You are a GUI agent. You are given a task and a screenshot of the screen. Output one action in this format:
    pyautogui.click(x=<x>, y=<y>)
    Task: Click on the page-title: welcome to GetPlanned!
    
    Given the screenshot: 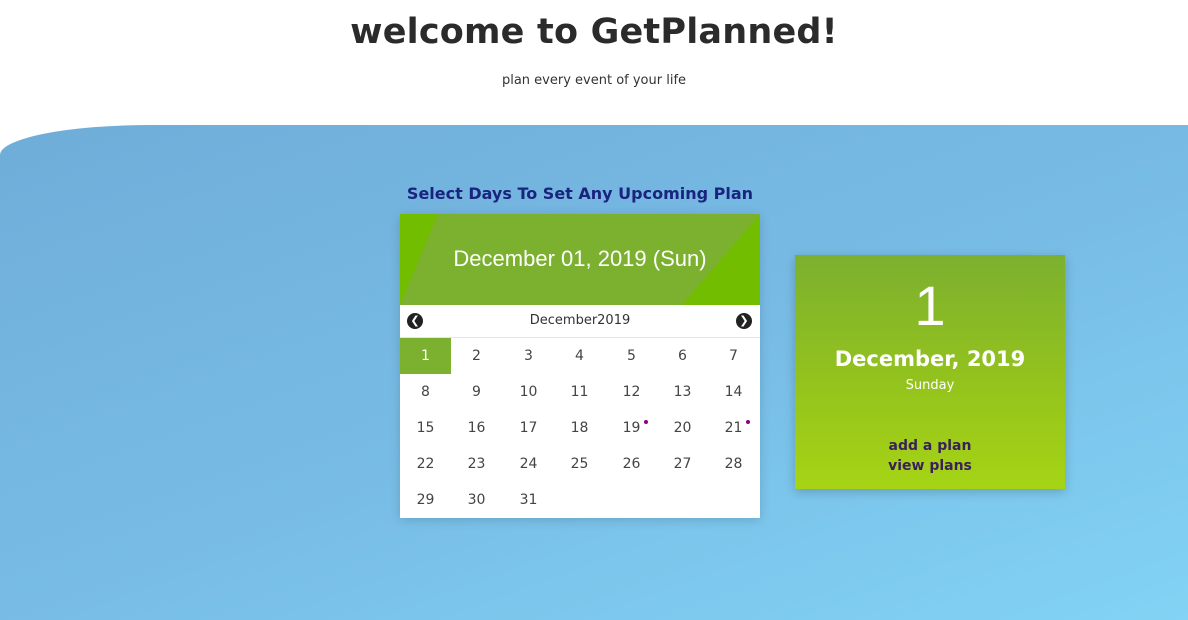 What is the action you would take?
    pyautogui.click(x=594, y=32)
    